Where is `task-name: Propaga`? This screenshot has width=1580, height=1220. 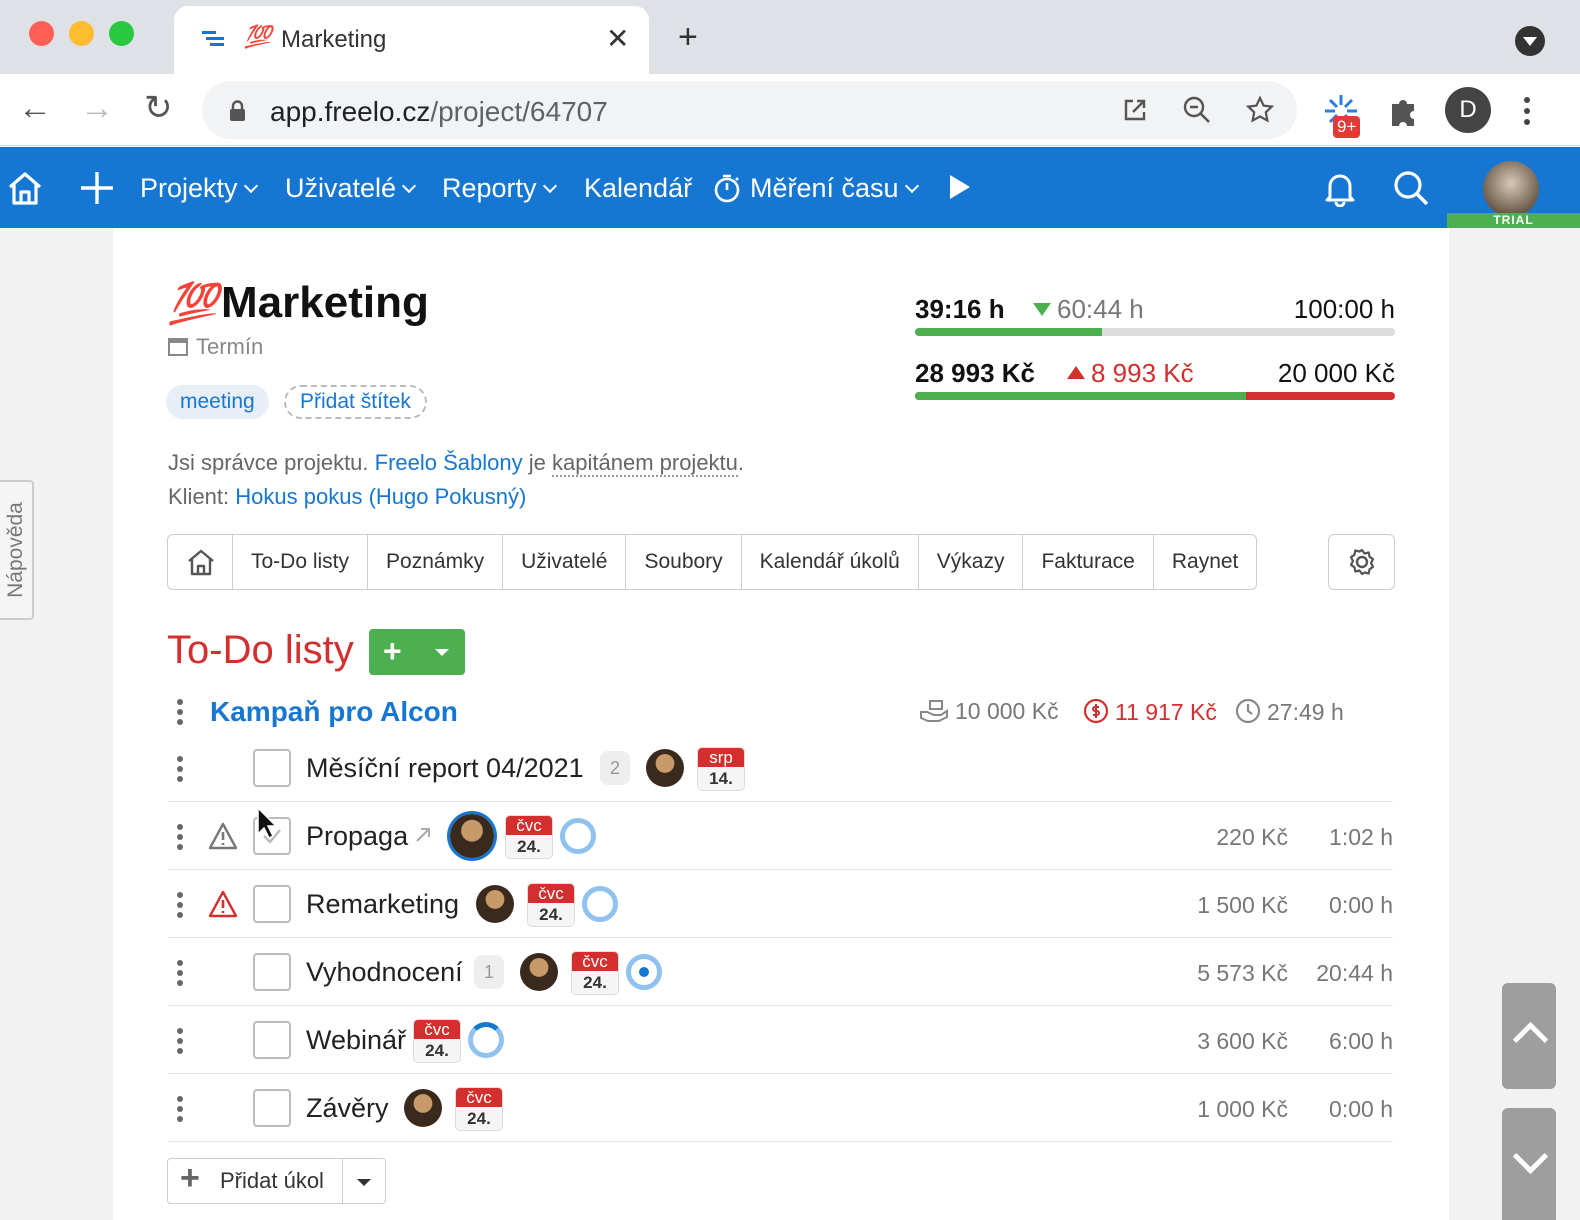
task-name: Propaga is located at coordinates (357, 836).